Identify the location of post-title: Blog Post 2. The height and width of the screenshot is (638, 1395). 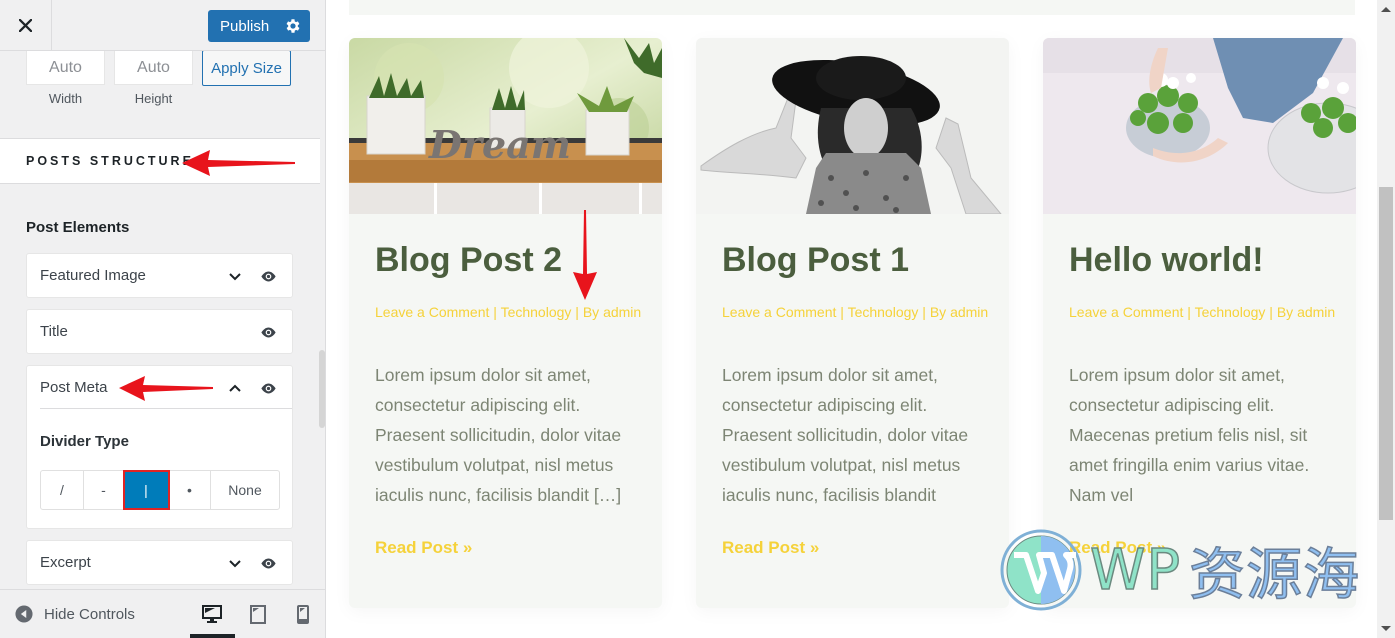
(468, 260).